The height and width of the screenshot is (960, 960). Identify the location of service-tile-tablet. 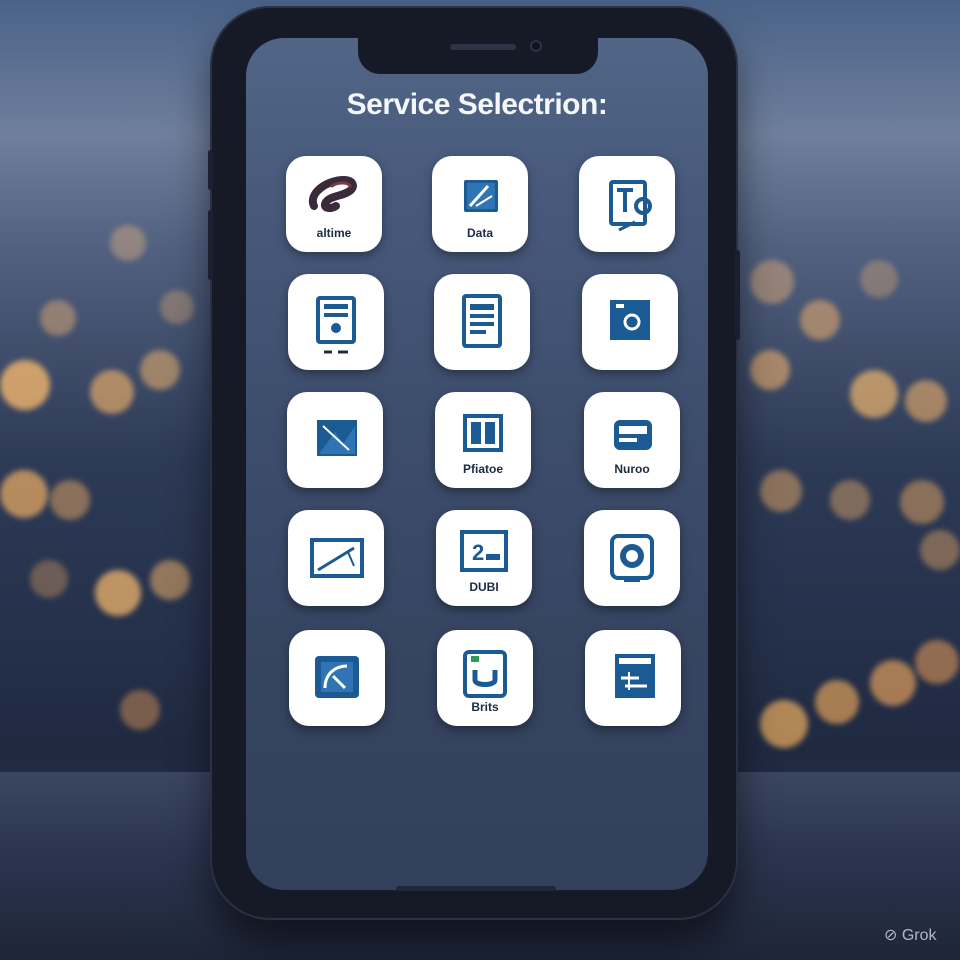
(336, 558).